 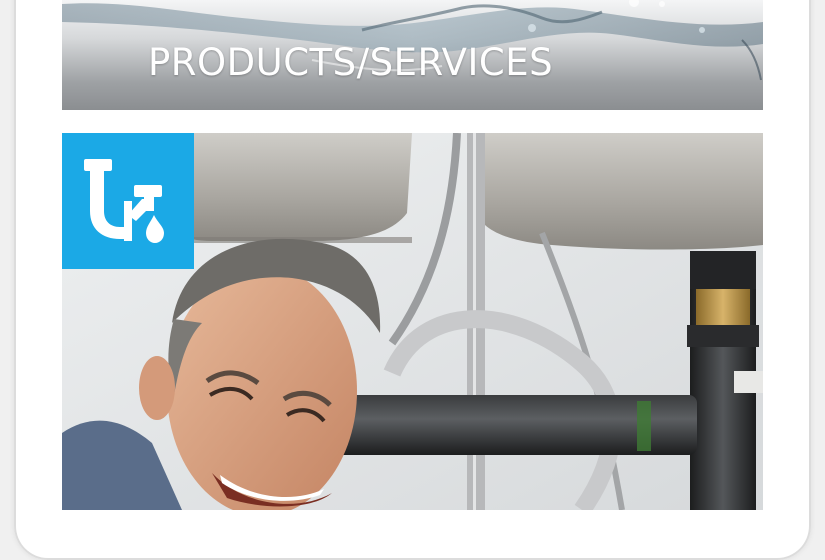 I want to click on plumbing-service-tile, so click(x=128, y=201).